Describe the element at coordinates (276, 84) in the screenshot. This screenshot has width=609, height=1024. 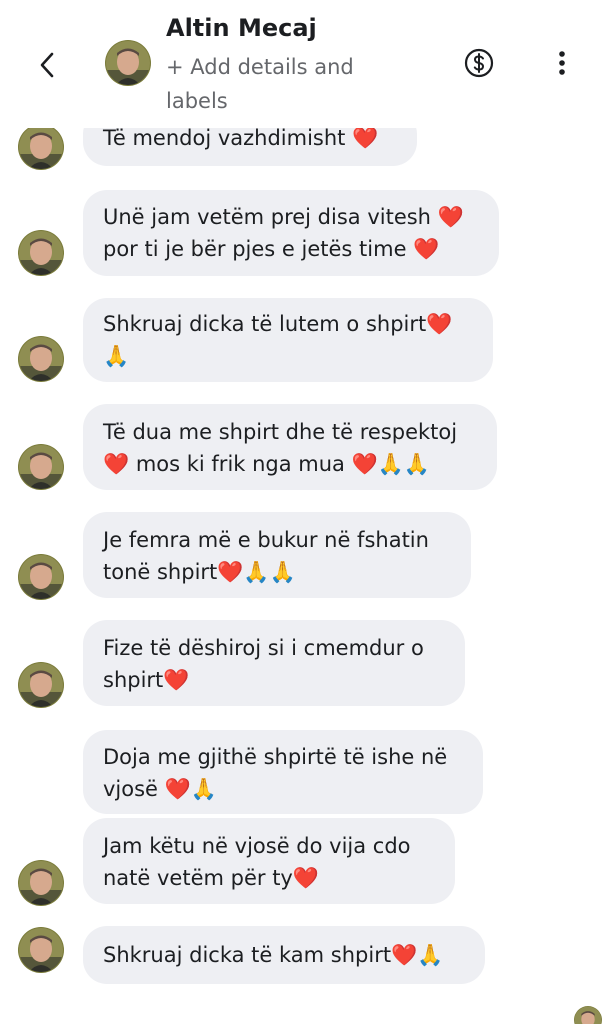
I see `add-details-link: + Add details and labels` at that location.